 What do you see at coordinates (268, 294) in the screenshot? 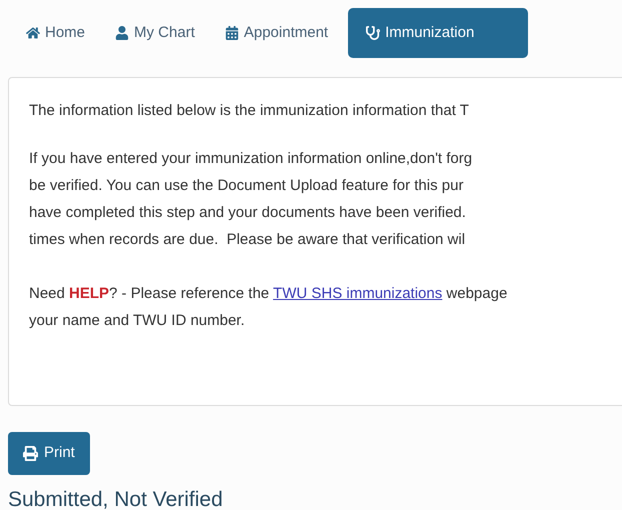
I see `help-text: Need HELP? - Please reference the TWU SHS immunizations webpage` at bounding box center [268, 294].